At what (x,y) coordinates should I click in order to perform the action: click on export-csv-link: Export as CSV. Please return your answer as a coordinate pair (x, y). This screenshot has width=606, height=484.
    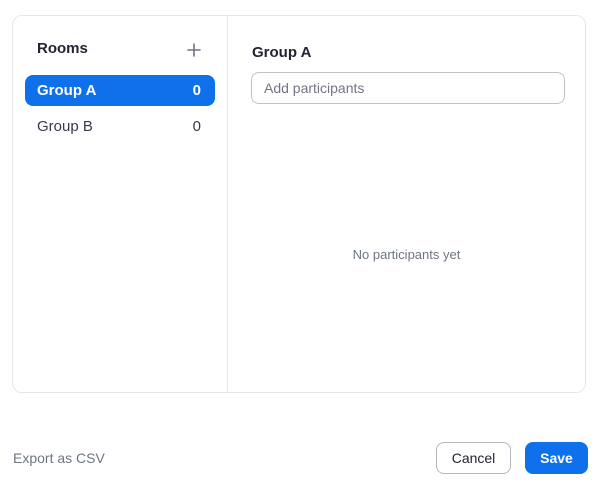
    Looking at the image, I should click on (59, 458).